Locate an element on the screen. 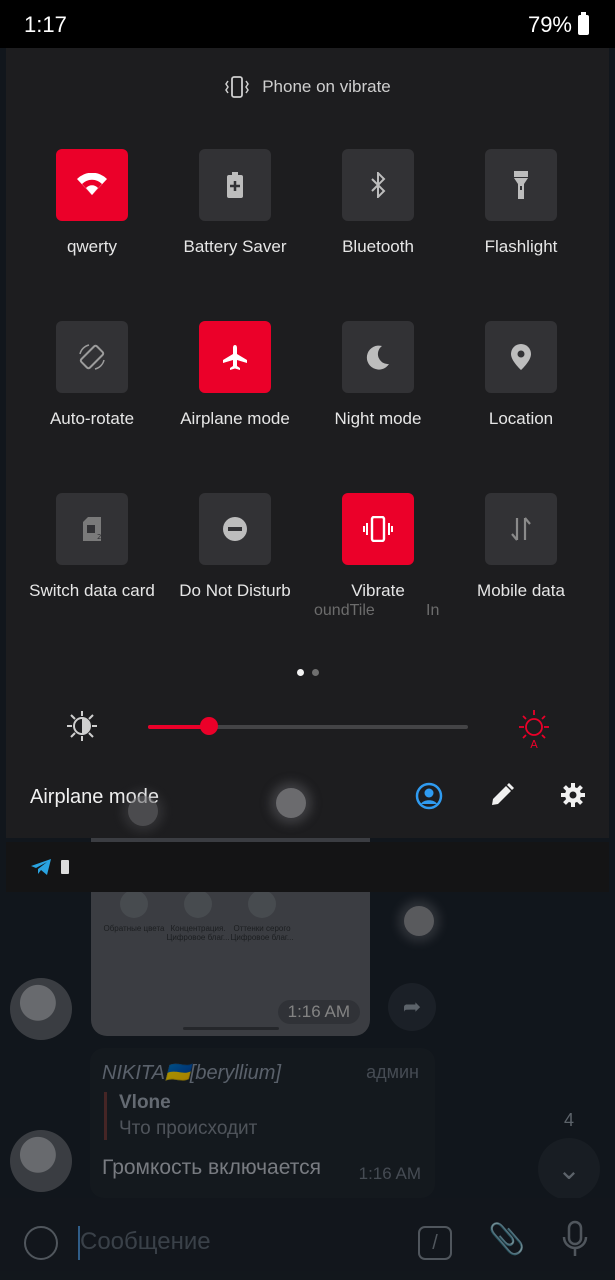 The width and height of the screenshot is (615, 1280). tile-flashlight: Flashlight is located at coordinates (521, 203).